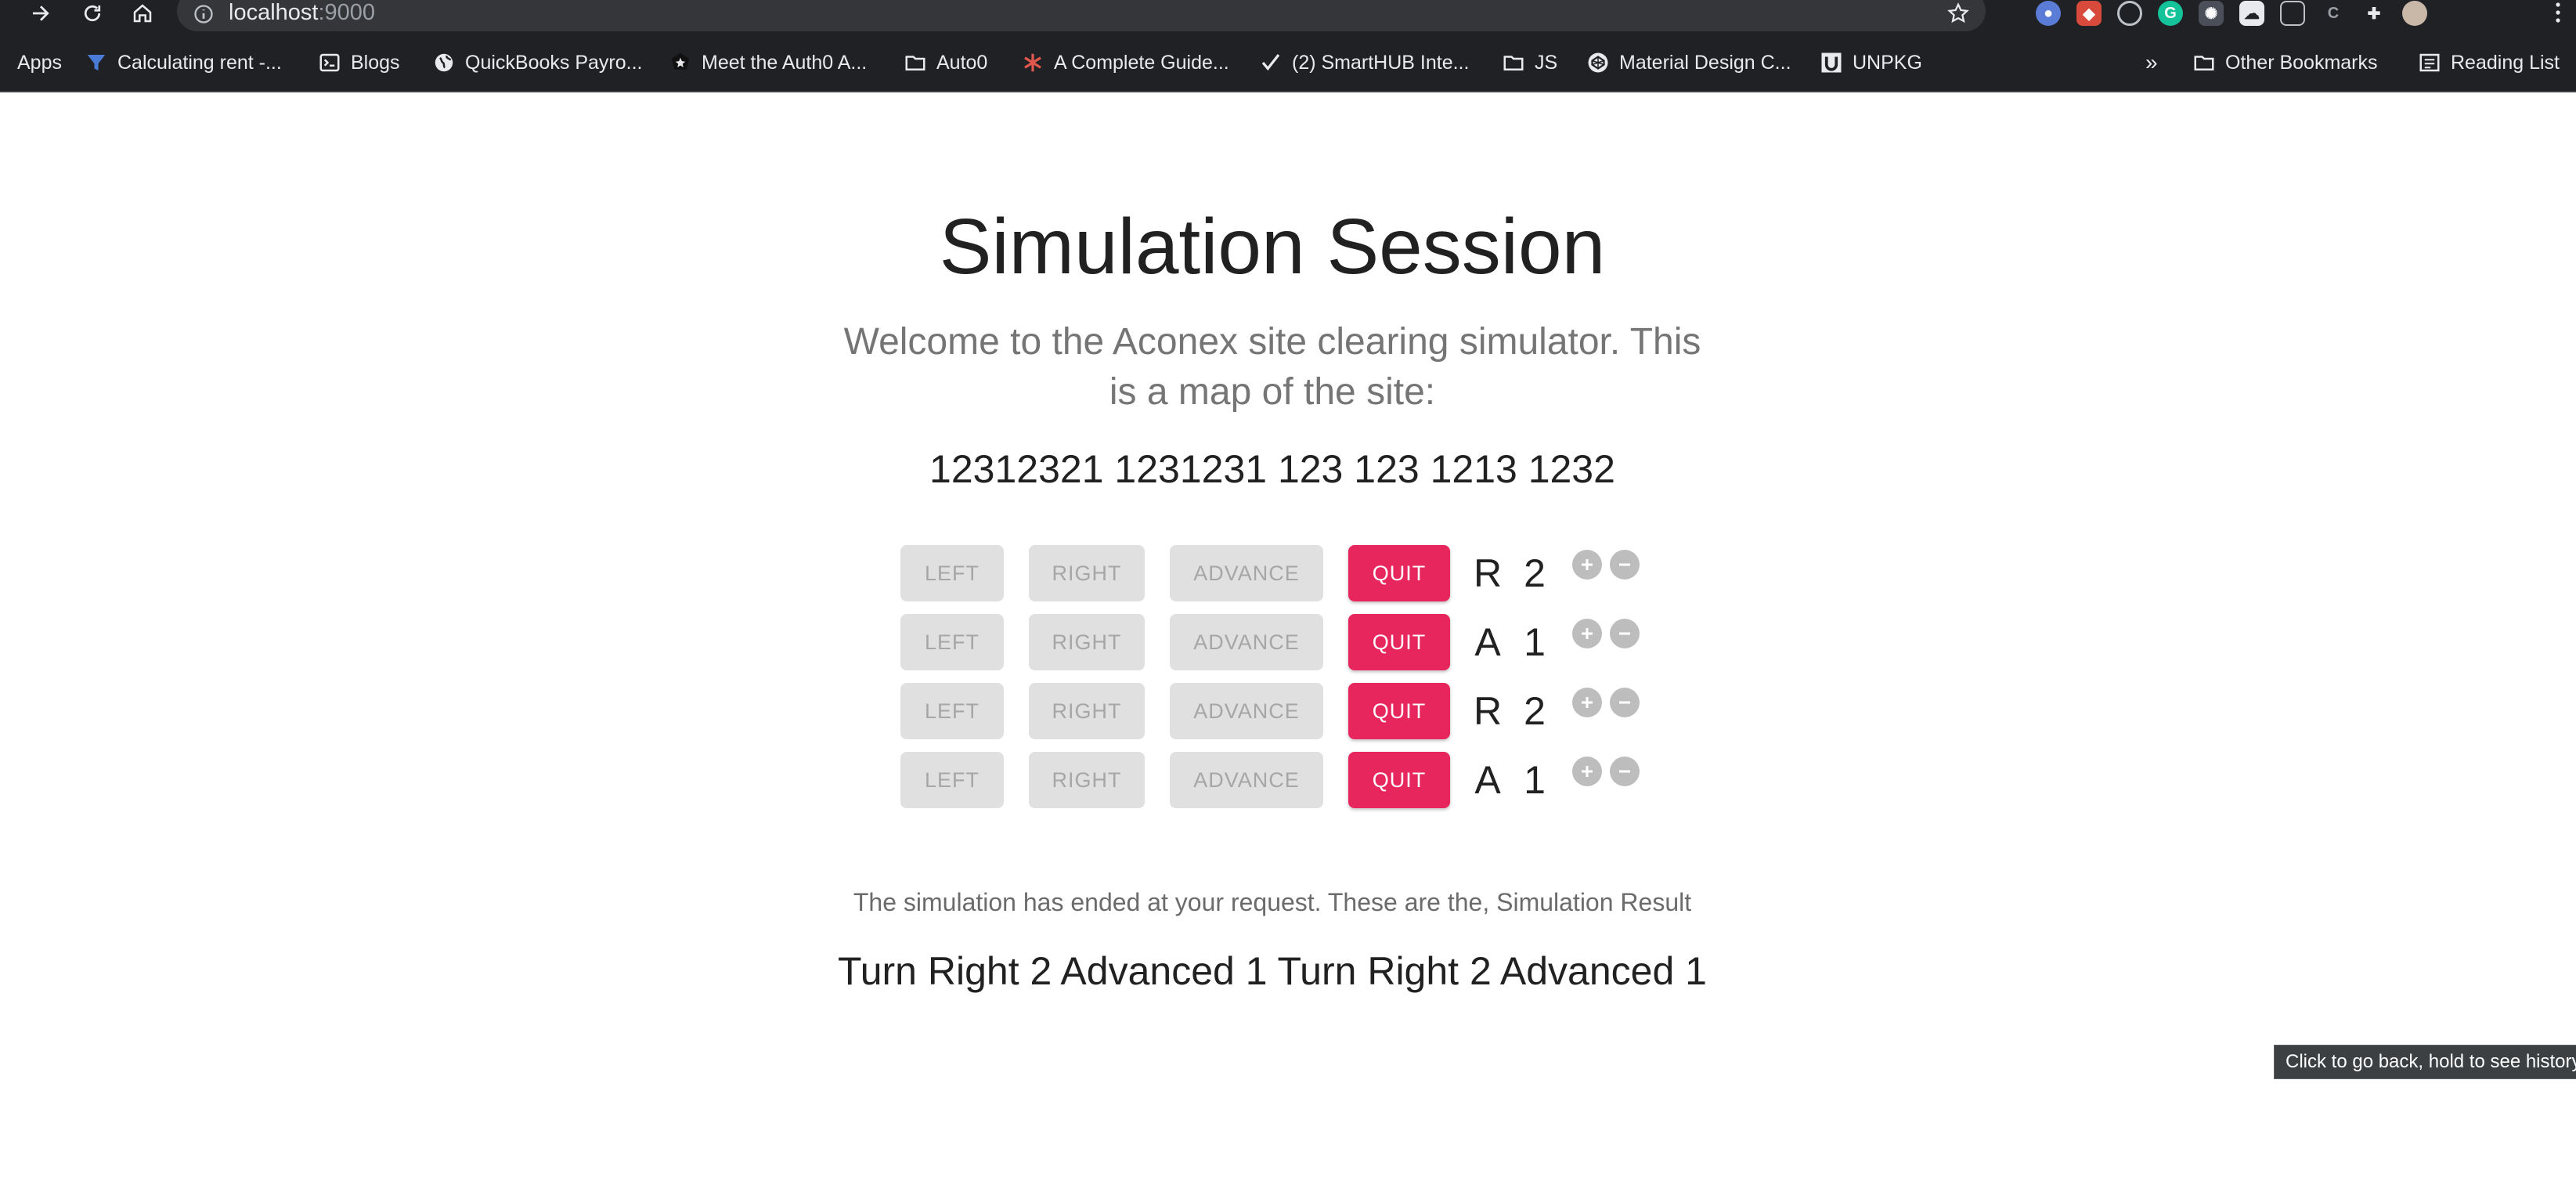  I want to click on bookmark-label: Auto0, so click(962, 63).